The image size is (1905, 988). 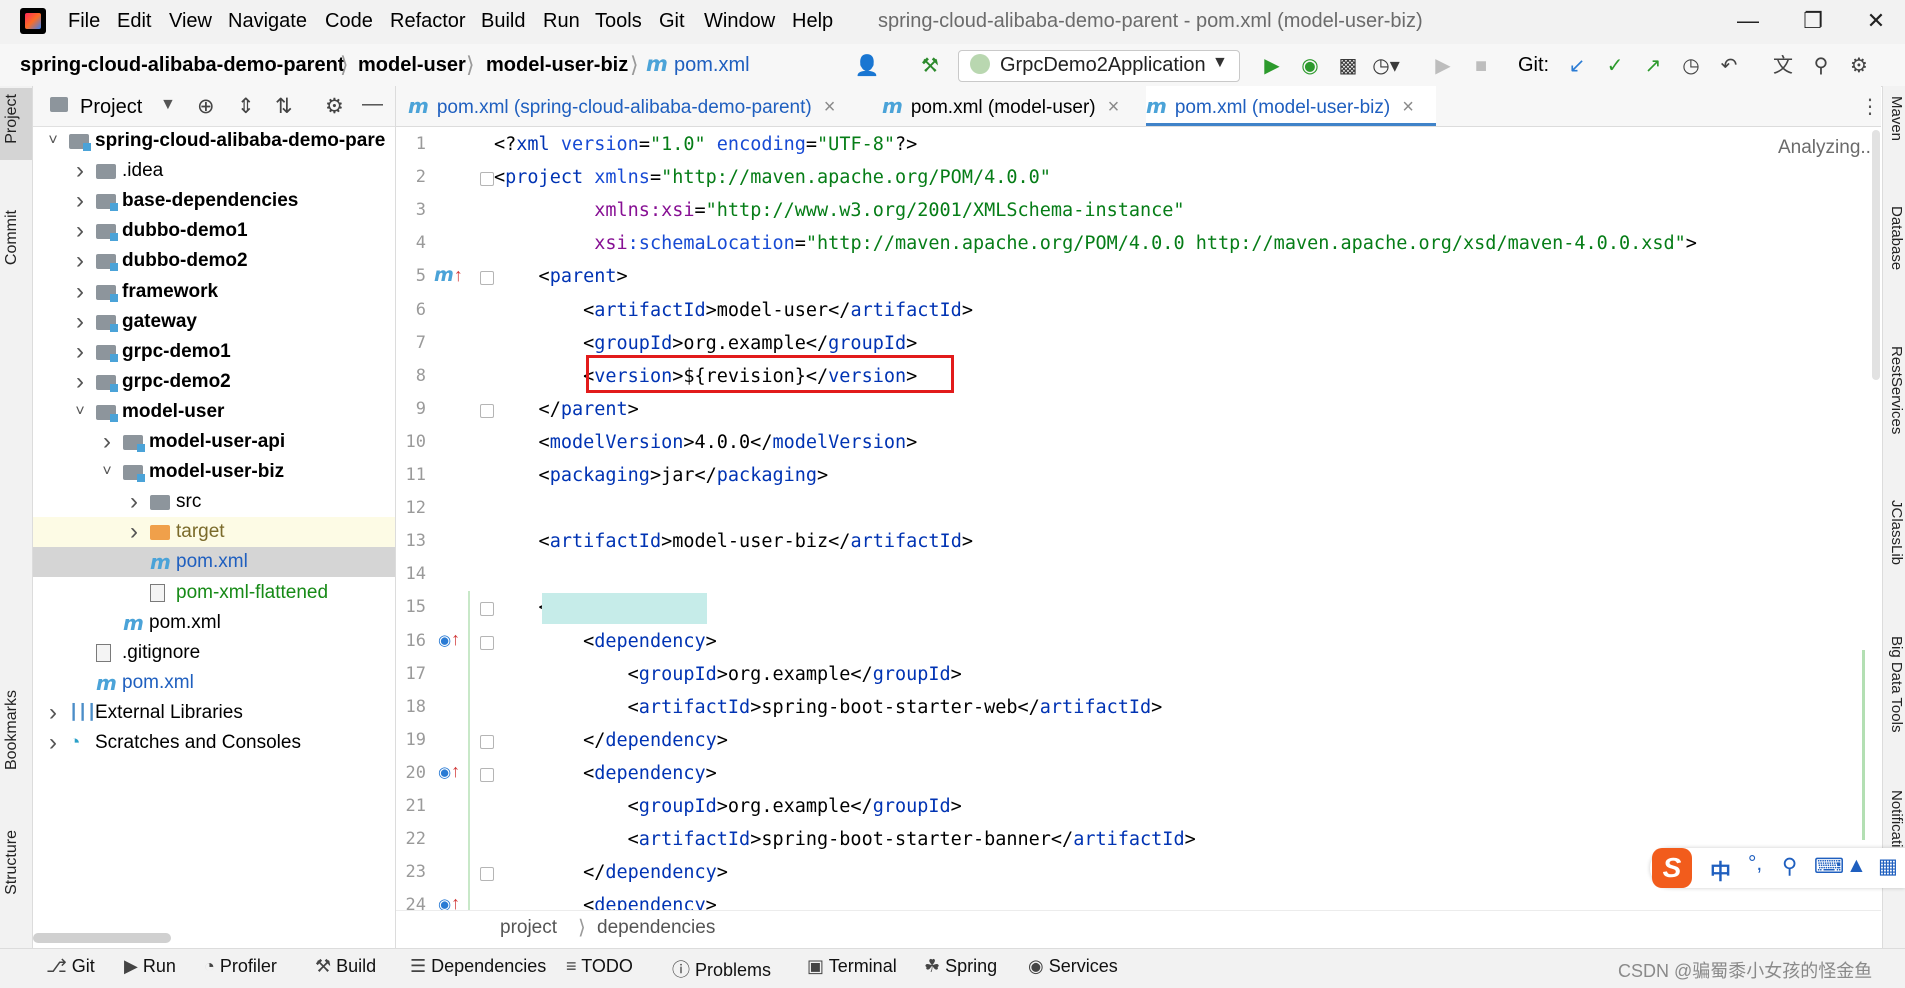 I want to click on tree-item: › .idea, so click(x=214, y=171).